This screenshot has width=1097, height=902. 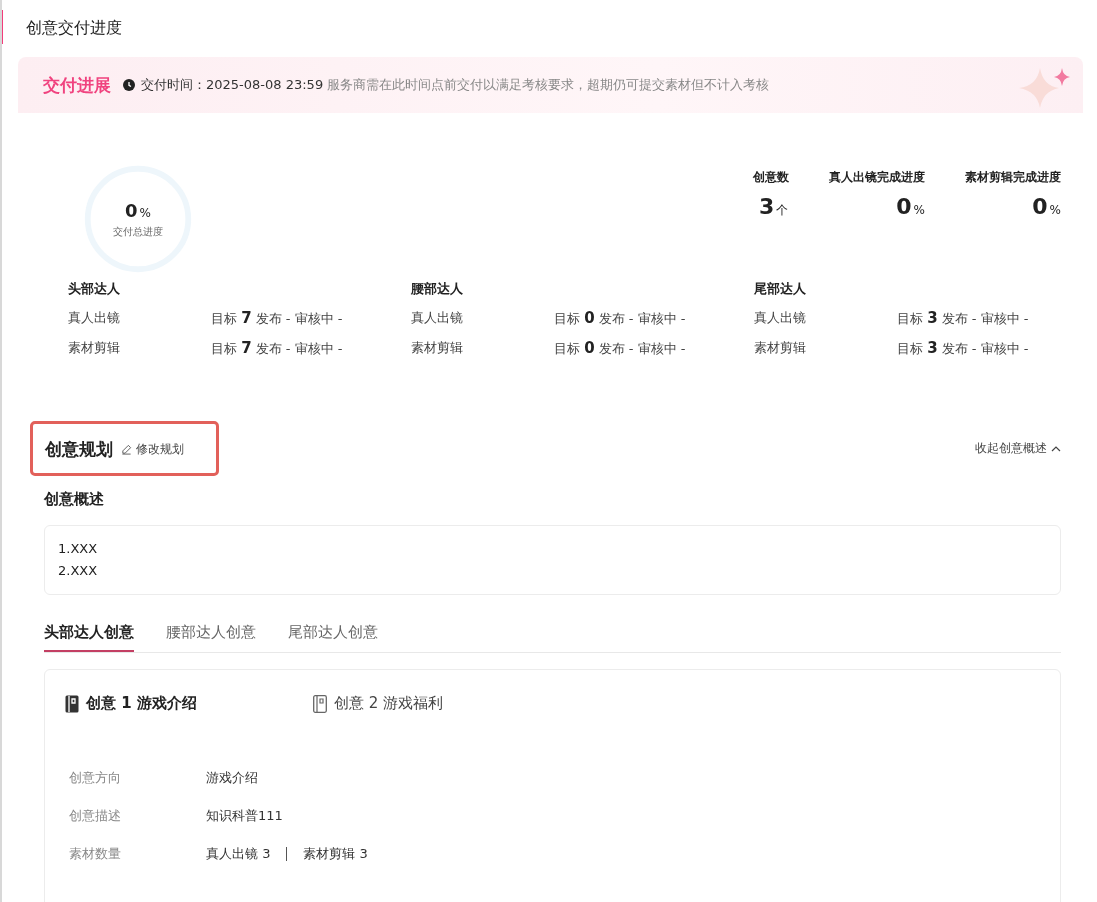 What do you see at coordinates (189, 703) in the screenshot?
I see `creative-tab: 创意 1 游戏介绍` at bounding box center [189, 703].